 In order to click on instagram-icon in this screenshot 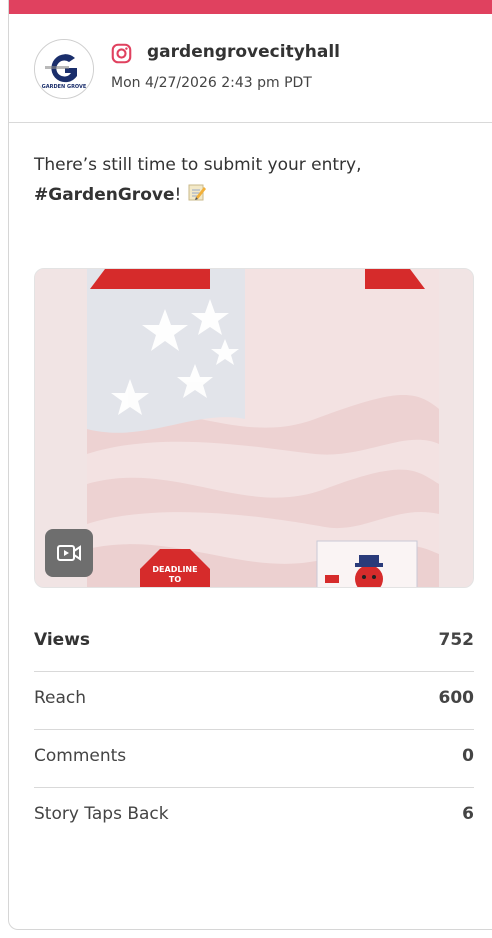, I will do `click(121, 53)`.